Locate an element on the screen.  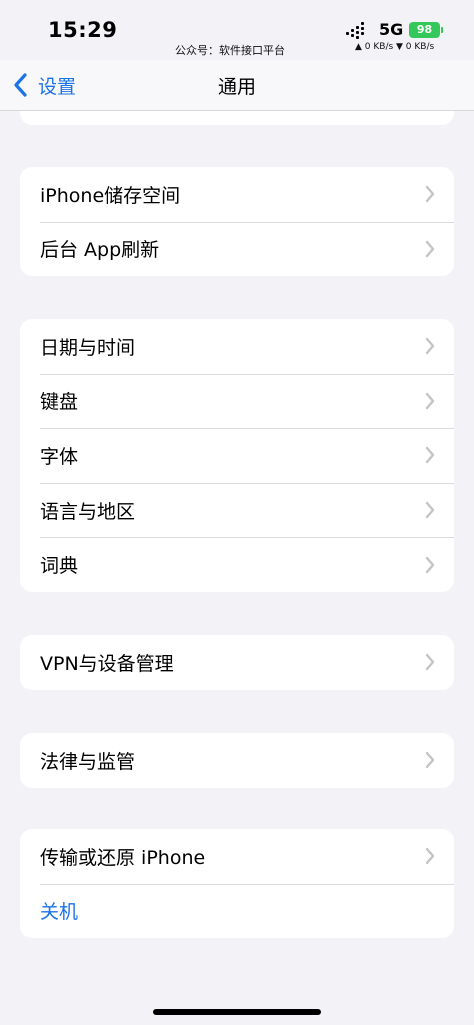
row-label: 关机 is located at coordinates (59, 912).